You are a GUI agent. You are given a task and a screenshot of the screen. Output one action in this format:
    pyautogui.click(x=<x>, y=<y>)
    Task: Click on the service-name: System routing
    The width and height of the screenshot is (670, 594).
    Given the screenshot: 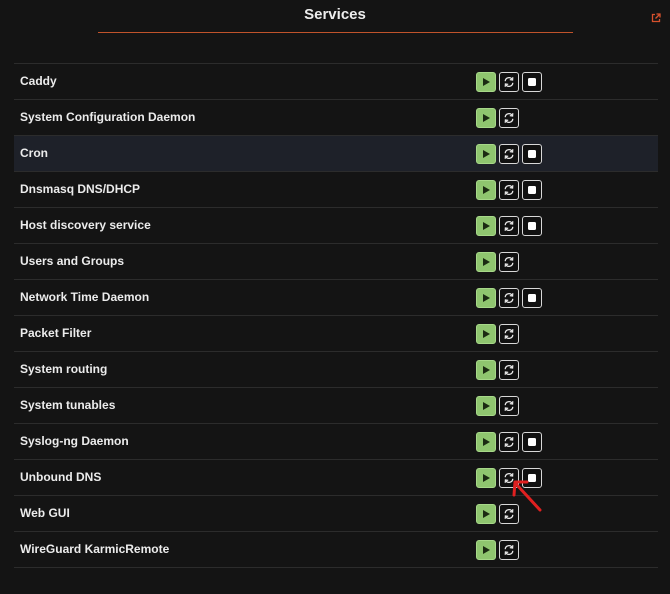 What is the action you would take?
    pyautogui.click(x=64, y=369)
    